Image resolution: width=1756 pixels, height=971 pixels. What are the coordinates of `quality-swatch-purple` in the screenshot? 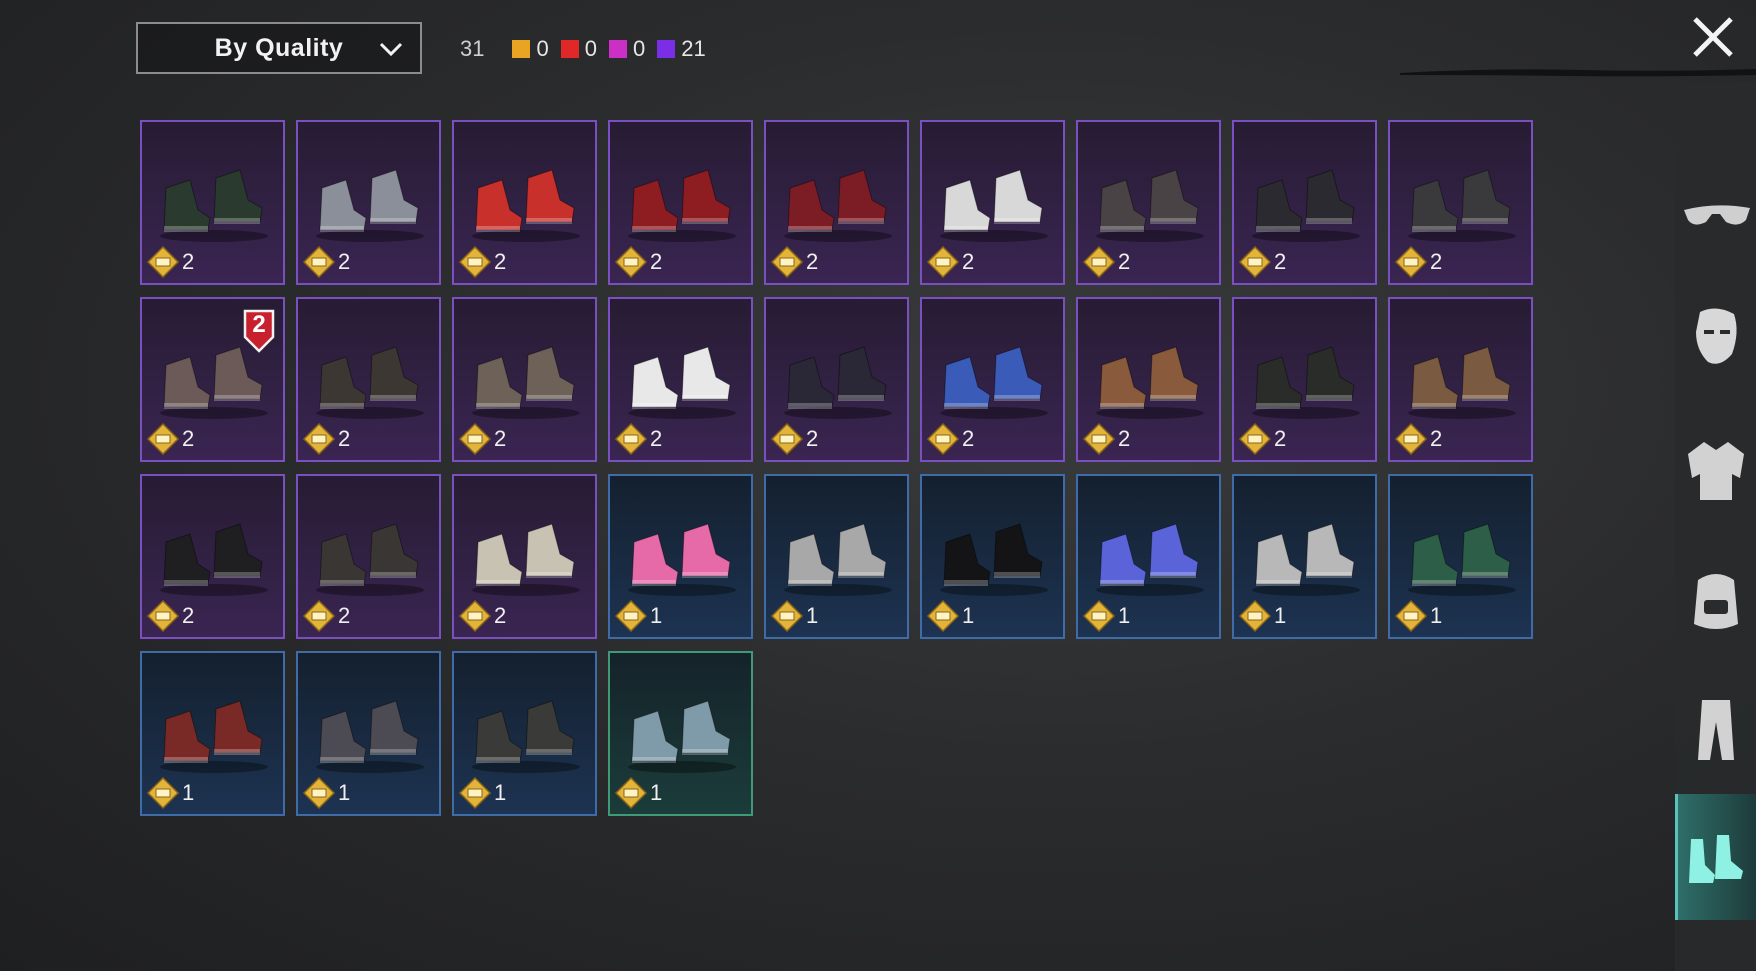 It's located at (666, 49).